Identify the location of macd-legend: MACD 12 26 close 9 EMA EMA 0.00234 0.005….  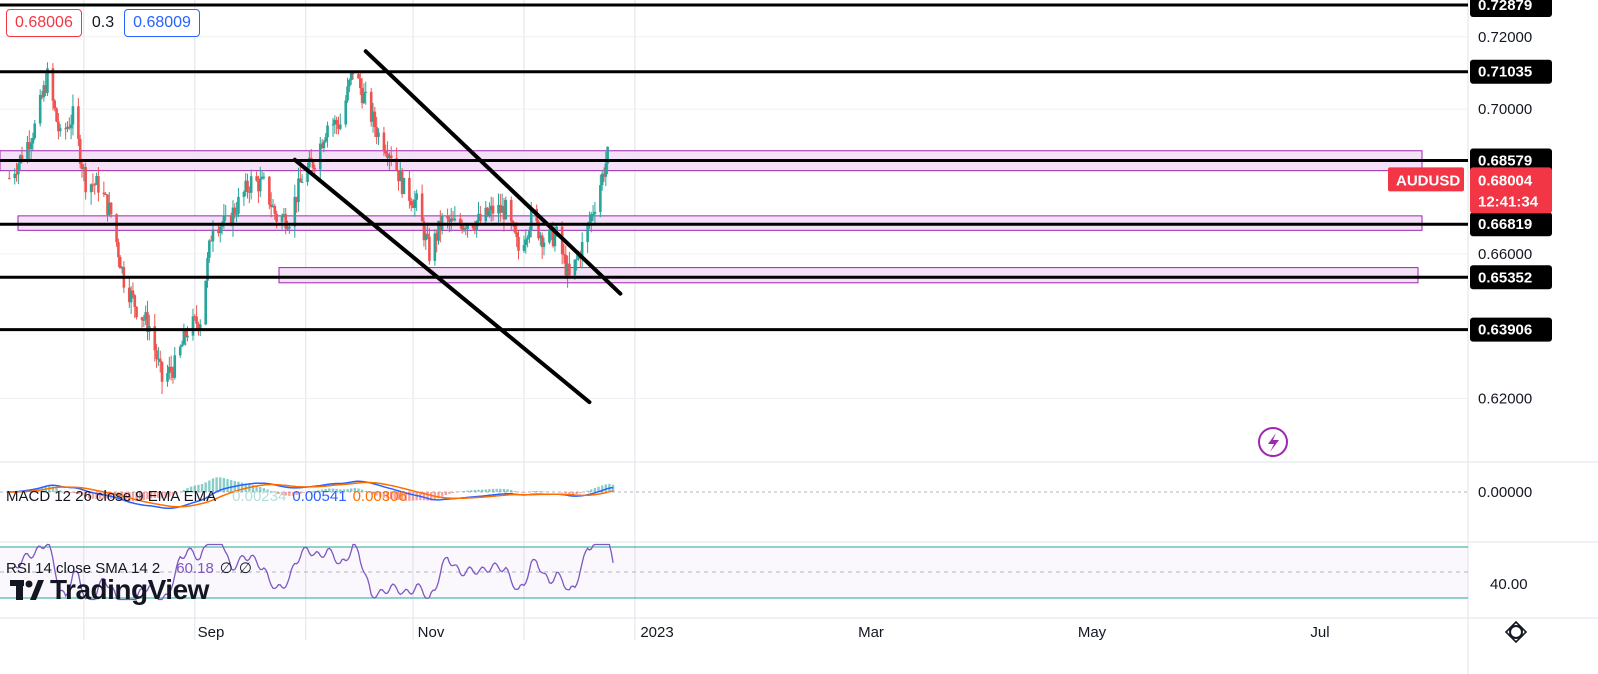
(206, 496).